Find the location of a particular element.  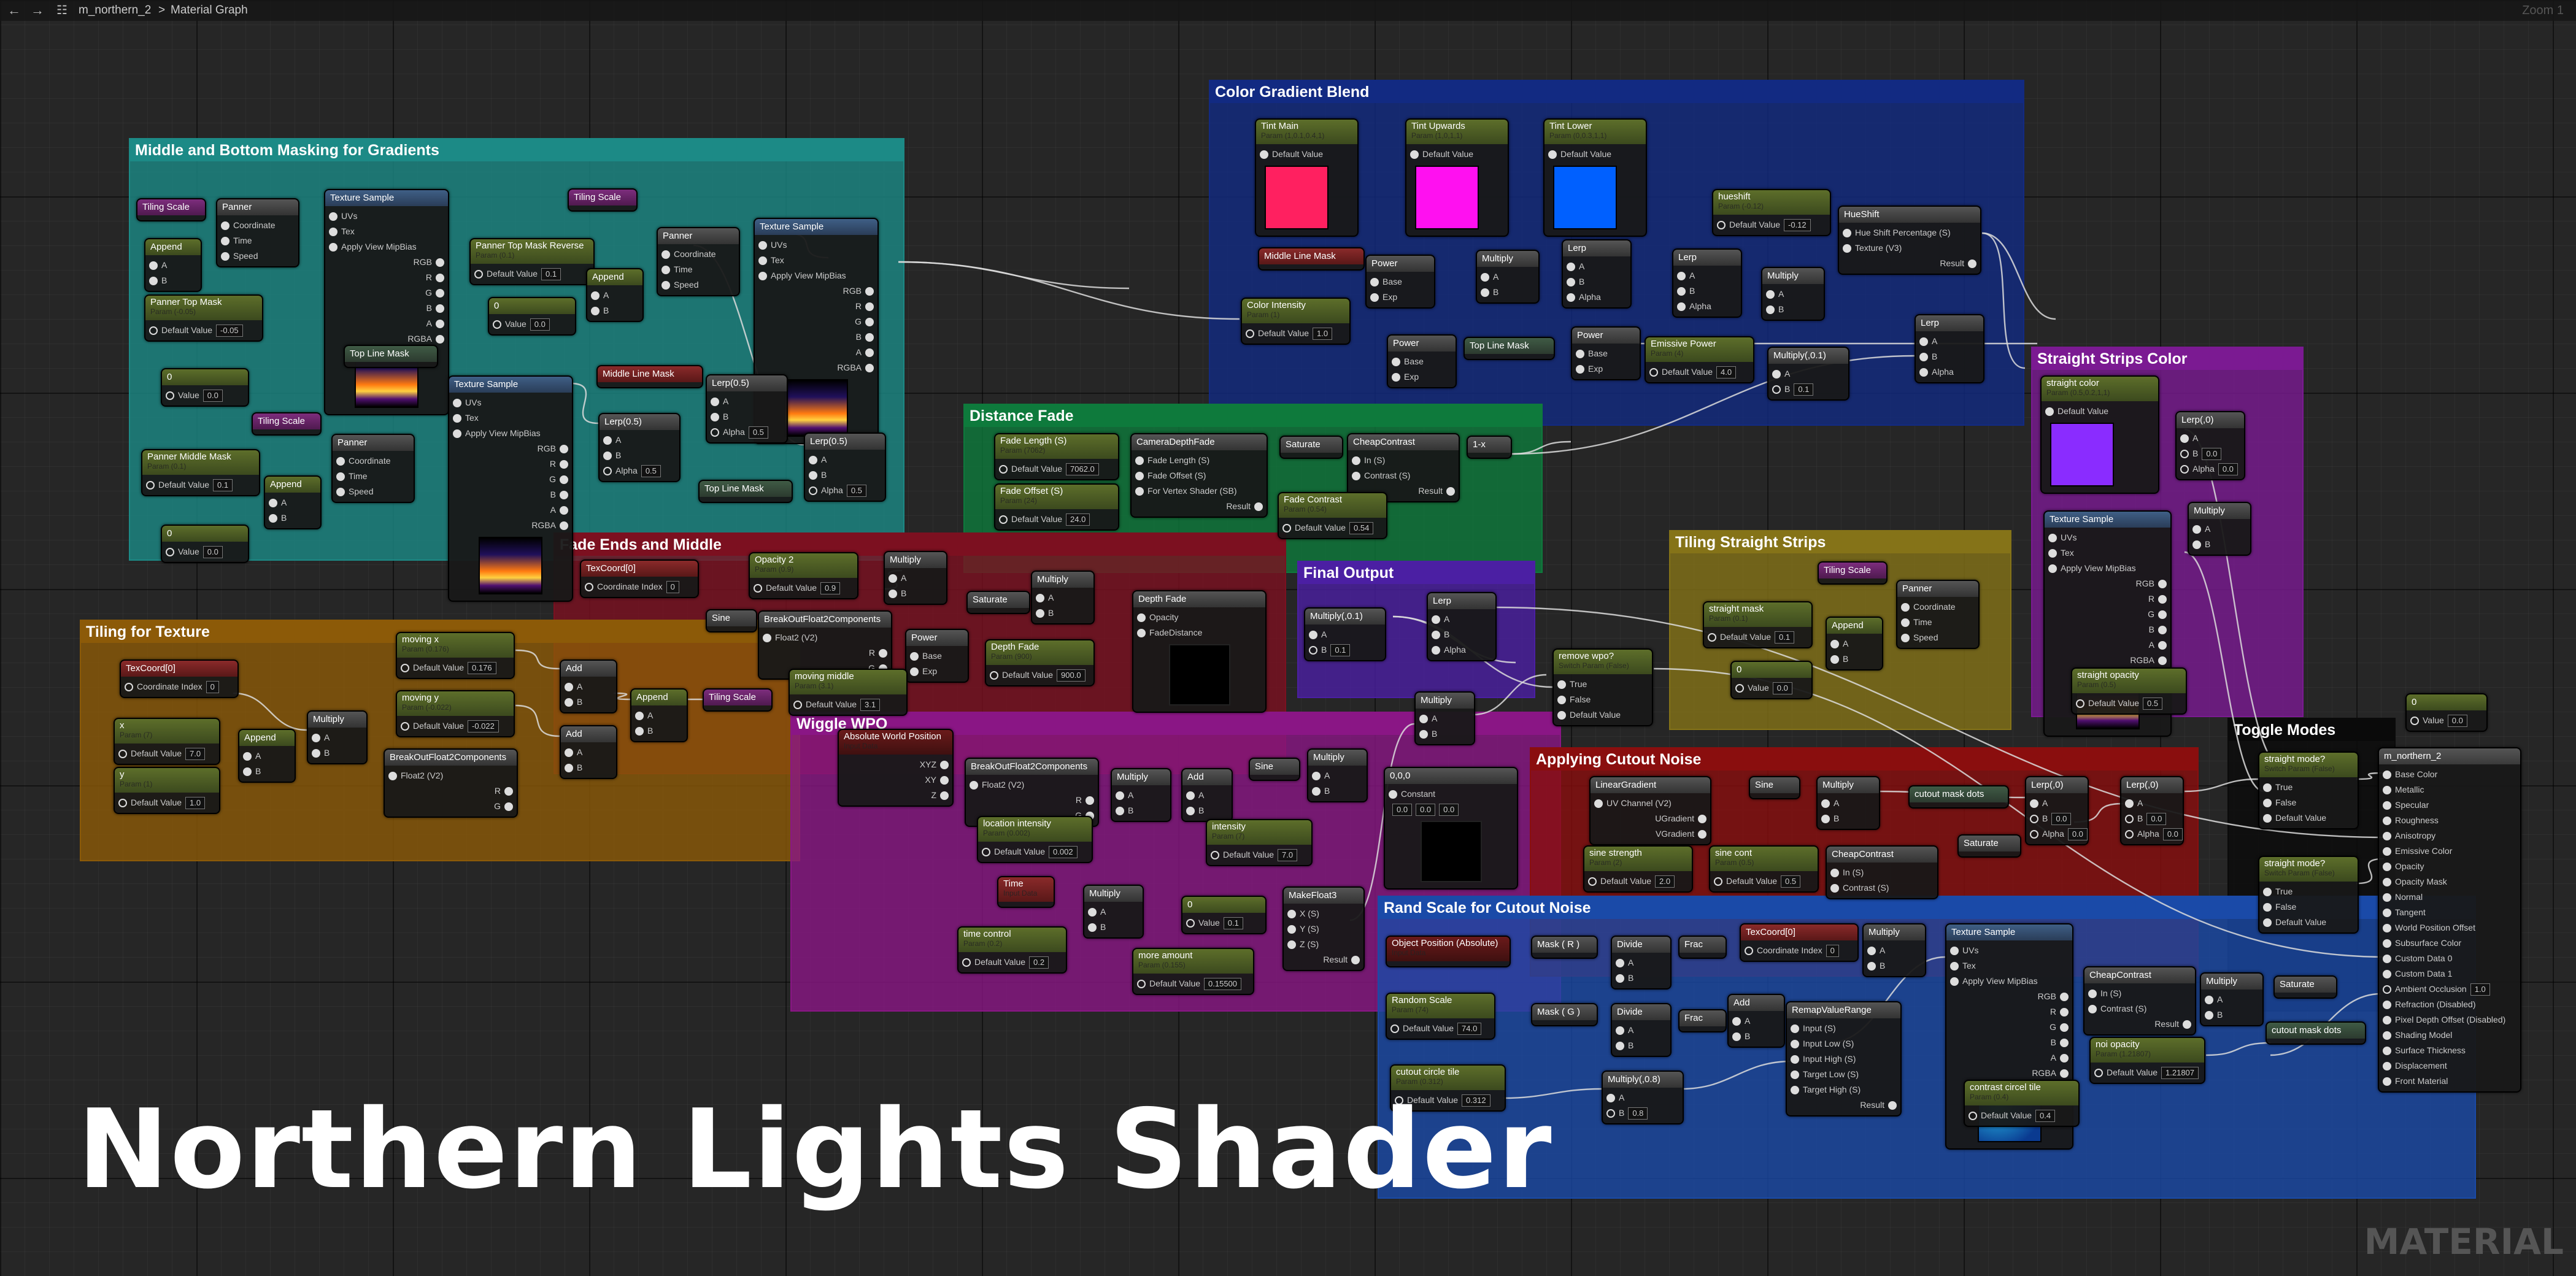

node-title: TexCoord[0] is located at coordinates (179, 669).